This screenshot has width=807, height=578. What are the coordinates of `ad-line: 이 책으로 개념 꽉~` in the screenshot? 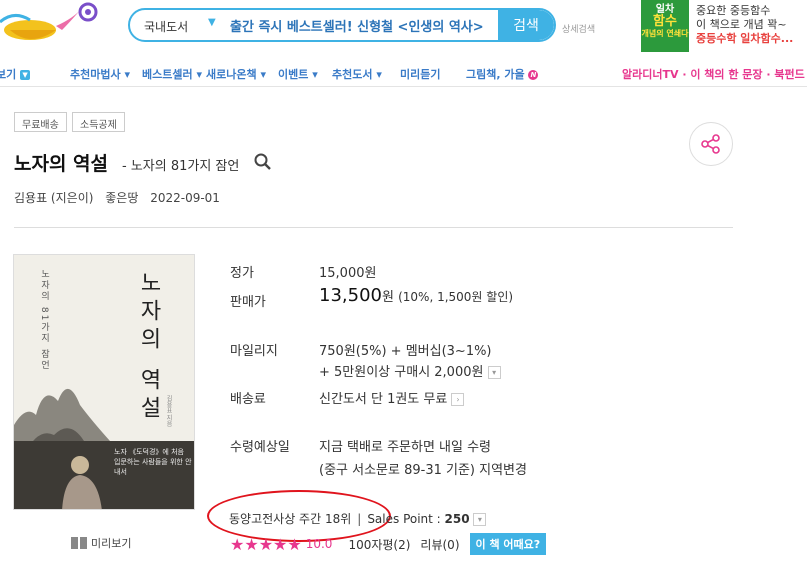 It's located at (741, 24).